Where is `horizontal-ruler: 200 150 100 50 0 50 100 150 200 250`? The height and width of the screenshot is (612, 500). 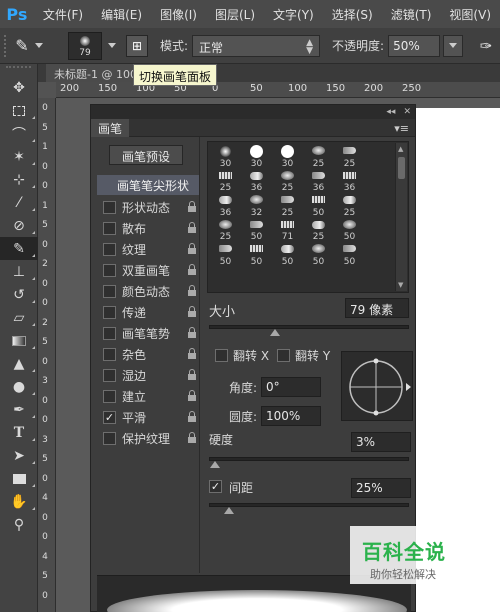 horizontal-ruler: 200 150 100 50 0 50 100 150 200 250 is located at coordinates (278, 90).